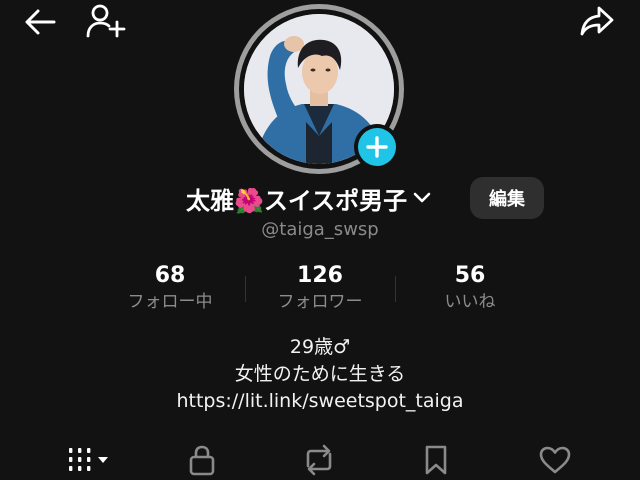 The image size is (640, 480). Describe the element at coordinates (320, 302) in the screenshot. I see `stat-label: フォロワー` at that location.